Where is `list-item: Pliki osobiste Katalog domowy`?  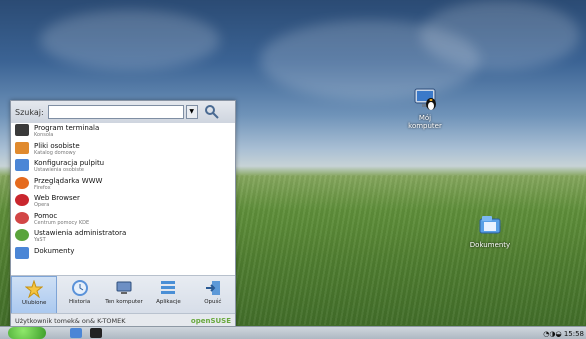 list-item: Pliki osobiste Katalog domowy is located at coordinates (123, 150).